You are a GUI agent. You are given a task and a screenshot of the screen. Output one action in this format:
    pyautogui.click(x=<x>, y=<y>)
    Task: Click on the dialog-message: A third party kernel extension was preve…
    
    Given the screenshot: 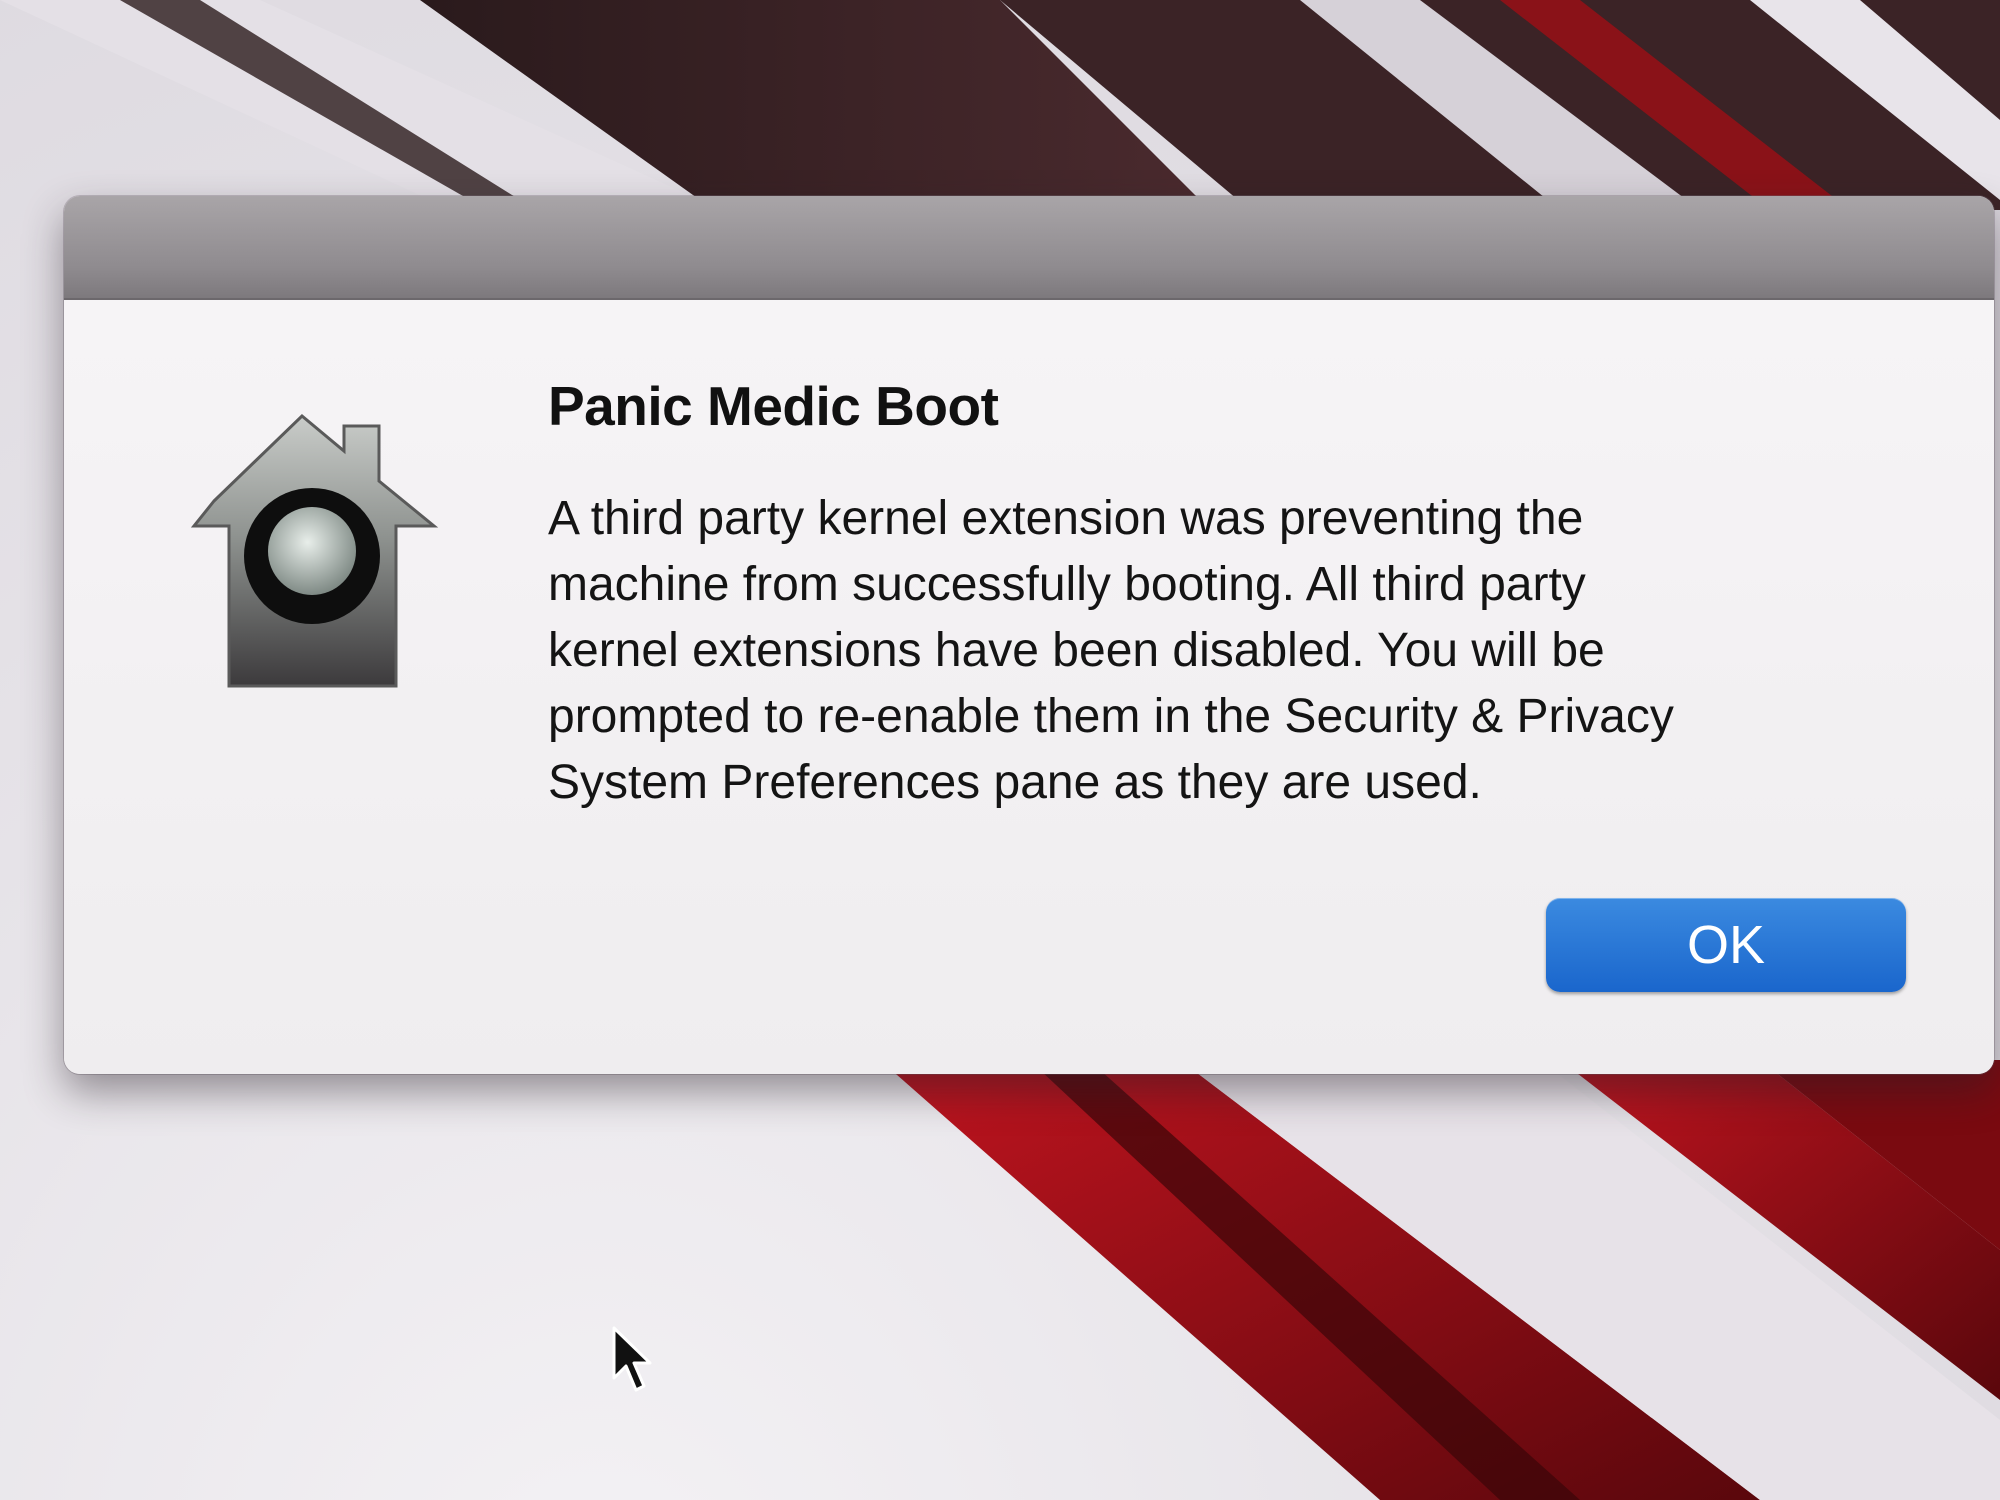 What is the action you would take?
    pyautogui.click(x=1111, y=650)
    